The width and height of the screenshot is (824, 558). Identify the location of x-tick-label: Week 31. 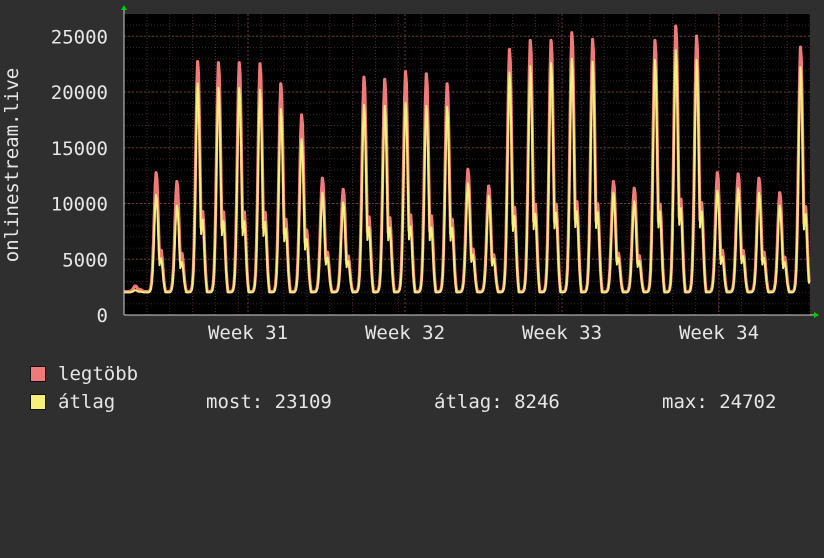
(248, 333).